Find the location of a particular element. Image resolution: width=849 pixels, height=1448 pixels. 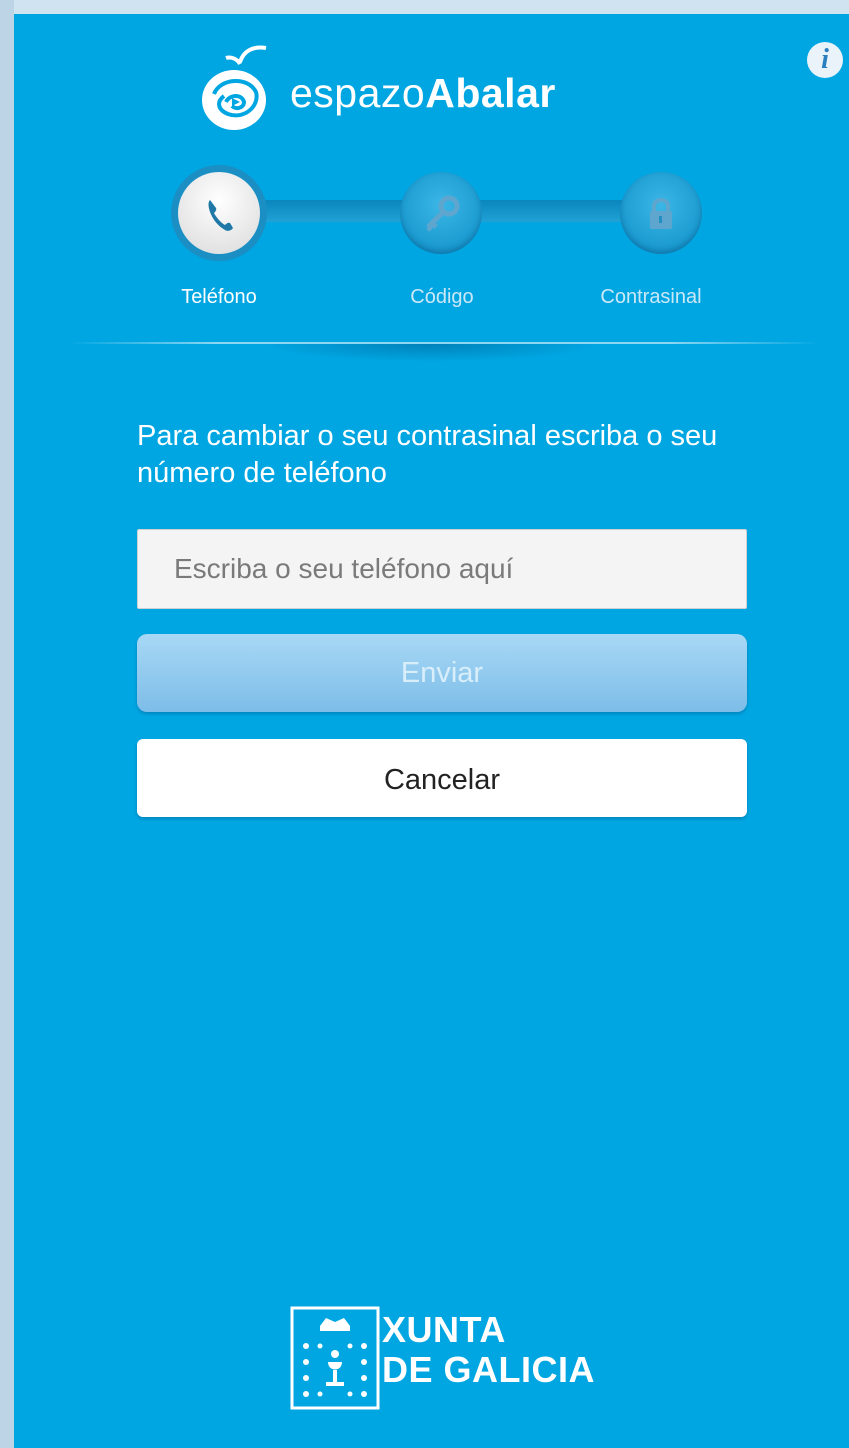

lock-icon is located at coordinates (661, 213).